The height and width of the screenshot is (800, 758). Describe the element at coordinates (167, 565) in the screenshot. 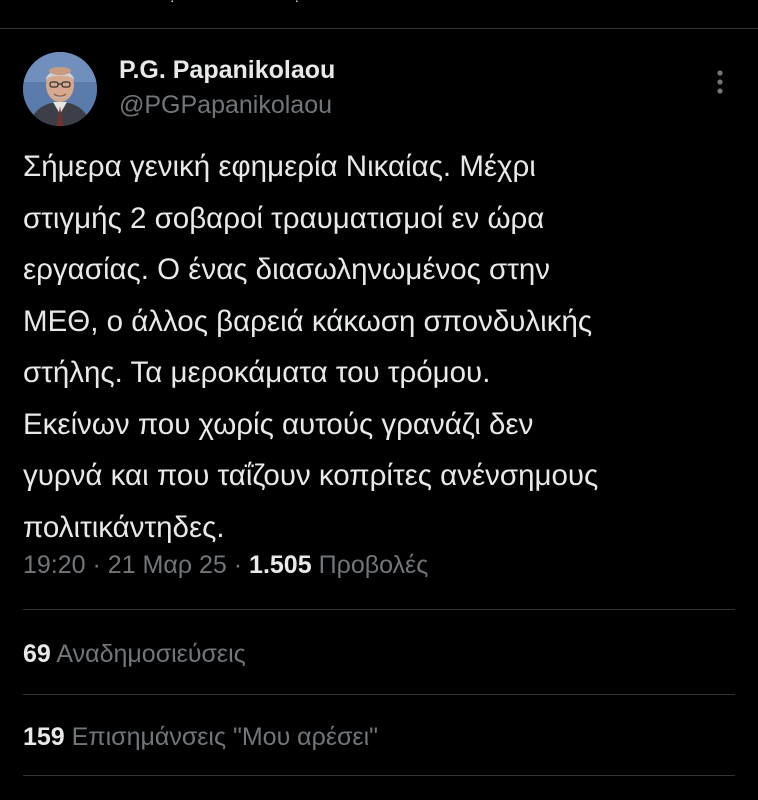

I see `tweet-date: 21 Μαρ 25` at that location.